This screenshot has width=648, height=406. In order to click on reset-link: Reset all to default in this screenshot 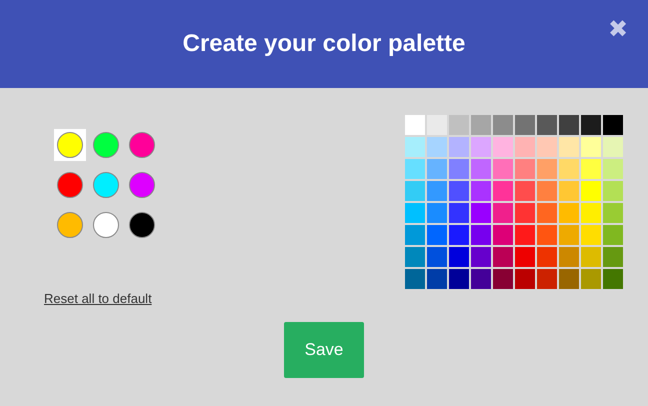, I will do `click(147, 298)`.